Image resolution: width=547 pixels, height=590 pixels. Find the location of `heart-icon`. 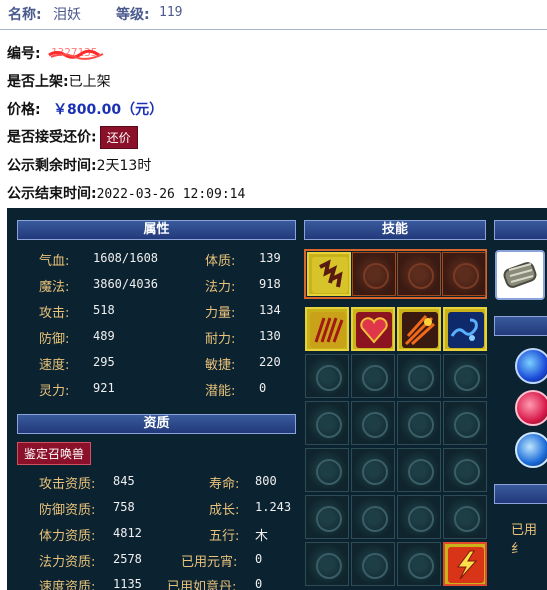

heart-icon is located at coordinates (374, 330).